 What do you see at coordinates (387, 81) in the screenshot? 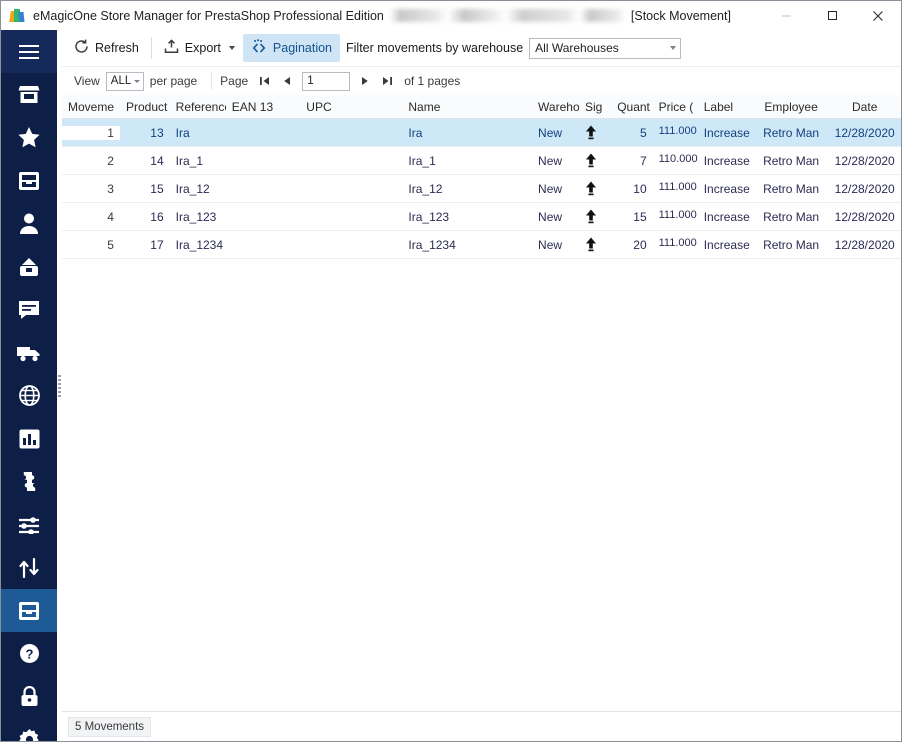
I see `last-page-button` at bounding box center [387, 81].